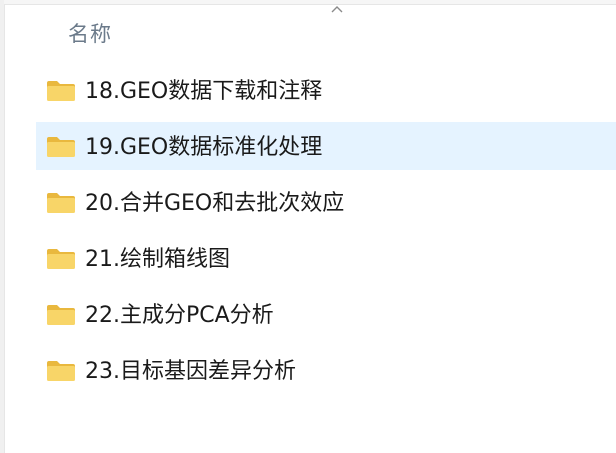 The image size is (616, 453). I want to click on folder-row: 21.绘制箱线图, so click(326, 258).